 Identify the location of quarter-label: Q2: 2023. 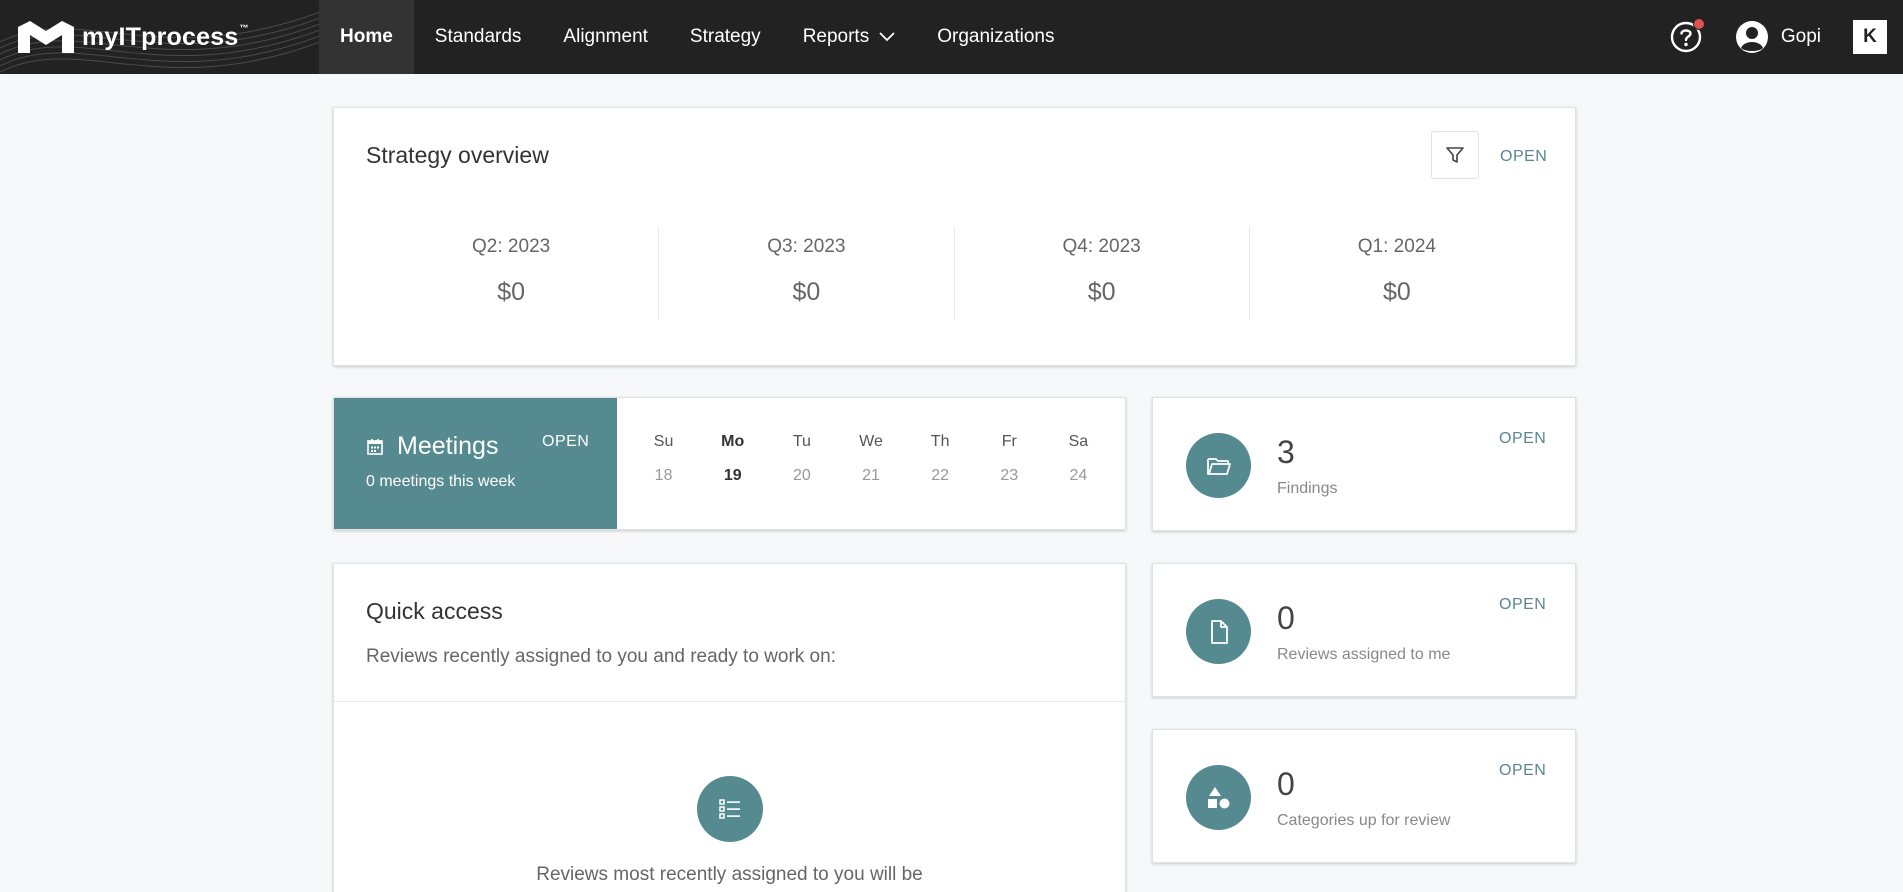
(511, 246).